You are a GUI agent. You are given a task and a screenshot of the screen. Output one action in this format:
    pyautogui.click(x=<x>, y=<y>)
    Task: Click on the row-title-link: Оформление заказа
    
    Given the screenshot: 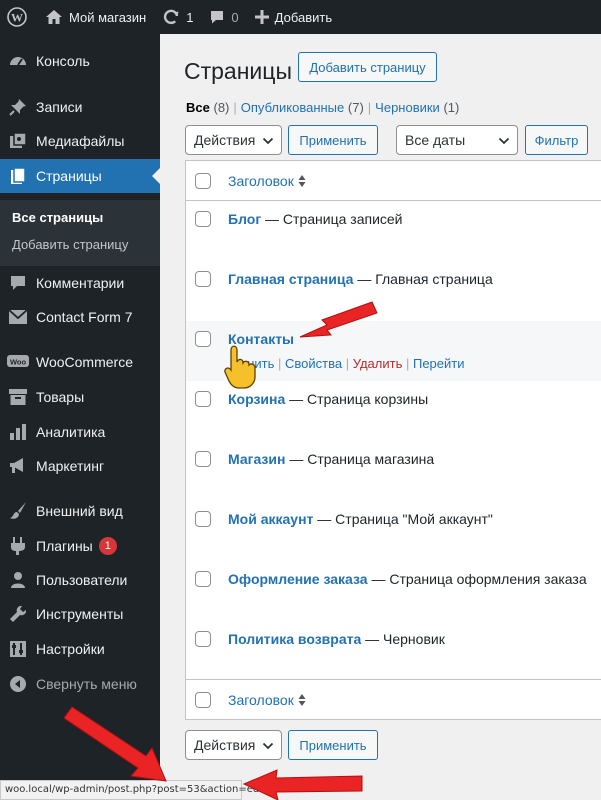 What is the action you would take?
    pyautogui.click(x=298, y=579)
    